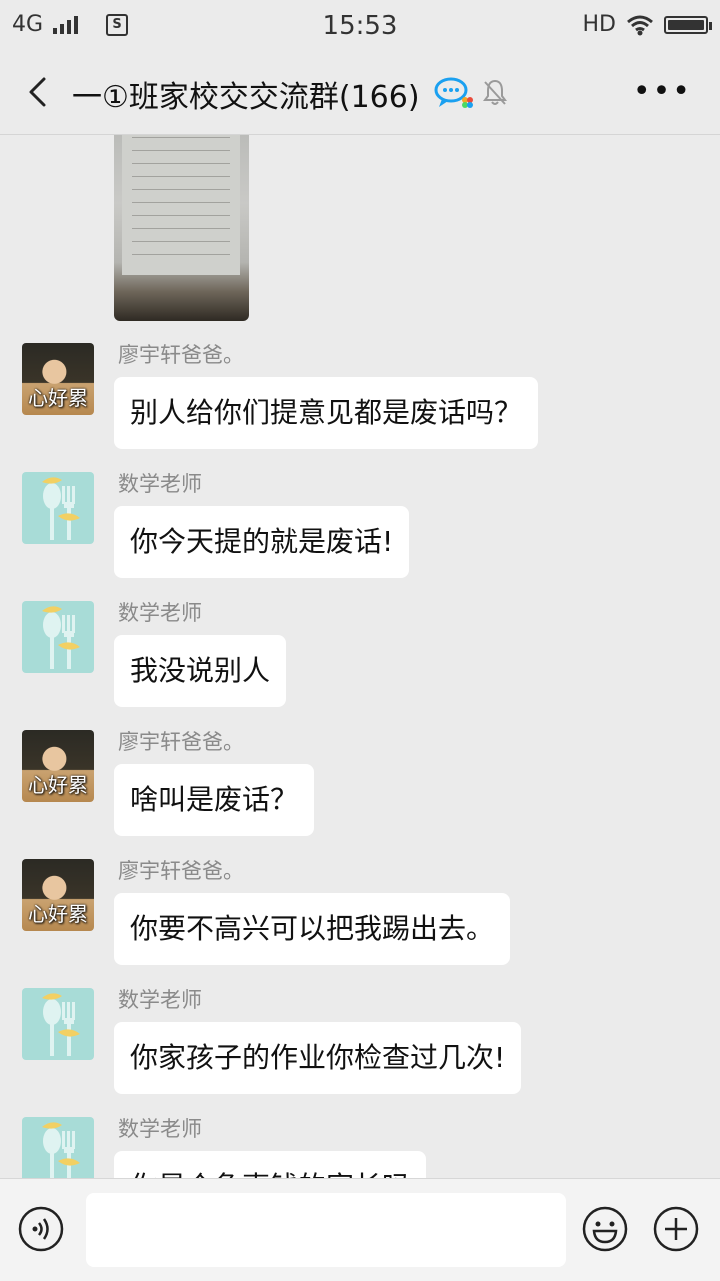 The image size is (720, 1281). Describe the element at coordinates (246, 97) in the screenshot. I see `group-title: 一①班家校交交流群(166)` at that location.